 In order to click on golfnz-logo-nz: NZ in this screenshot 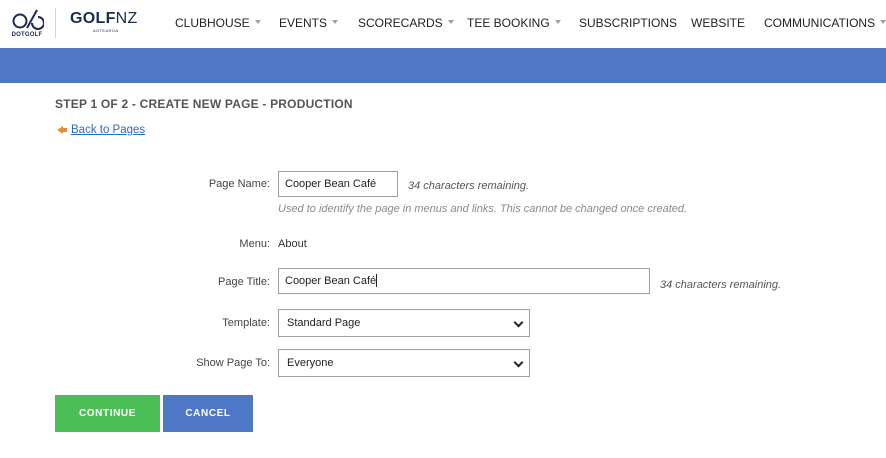, I will do `click(126, 18)`.